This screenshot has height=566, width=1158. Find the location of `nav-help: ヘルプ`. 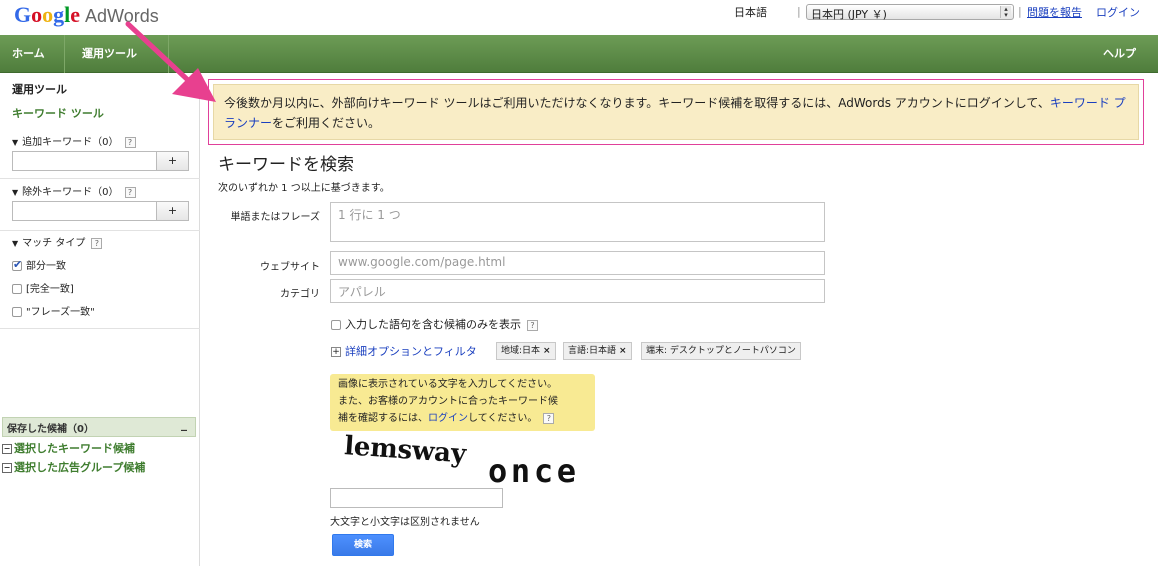

nav-help: ヘルプ is located at coordinates (1119, 54).